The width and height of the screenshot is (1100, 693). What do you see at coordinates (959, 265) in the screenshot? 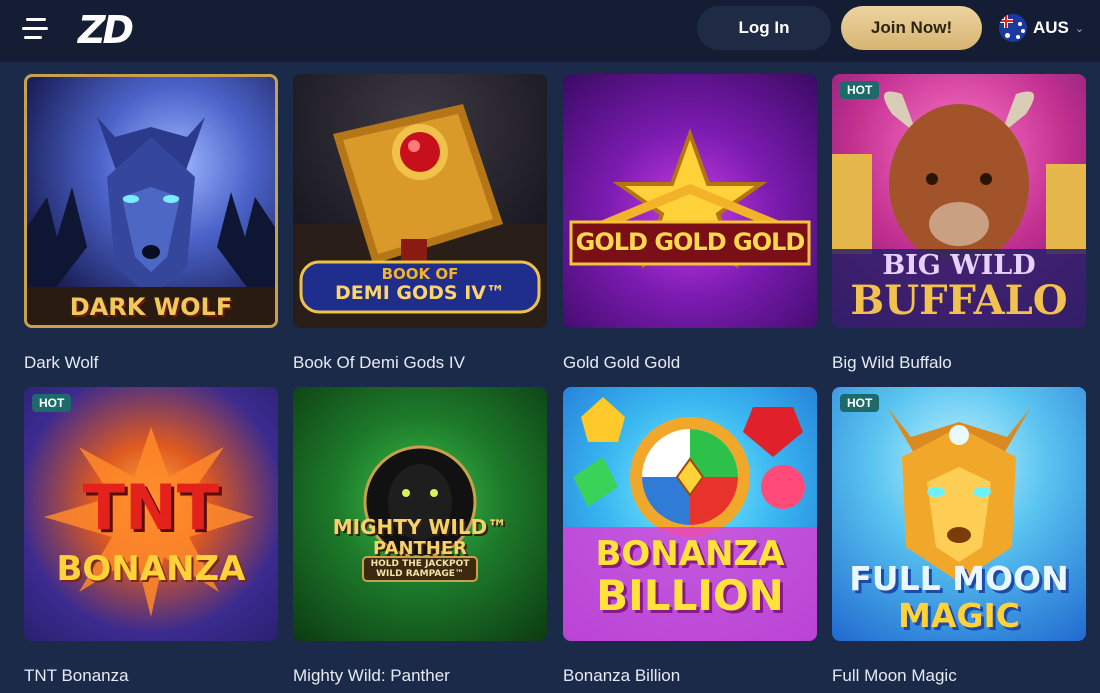
I see `game-art-title: BIG WILD` at bounding box center [959, 265].